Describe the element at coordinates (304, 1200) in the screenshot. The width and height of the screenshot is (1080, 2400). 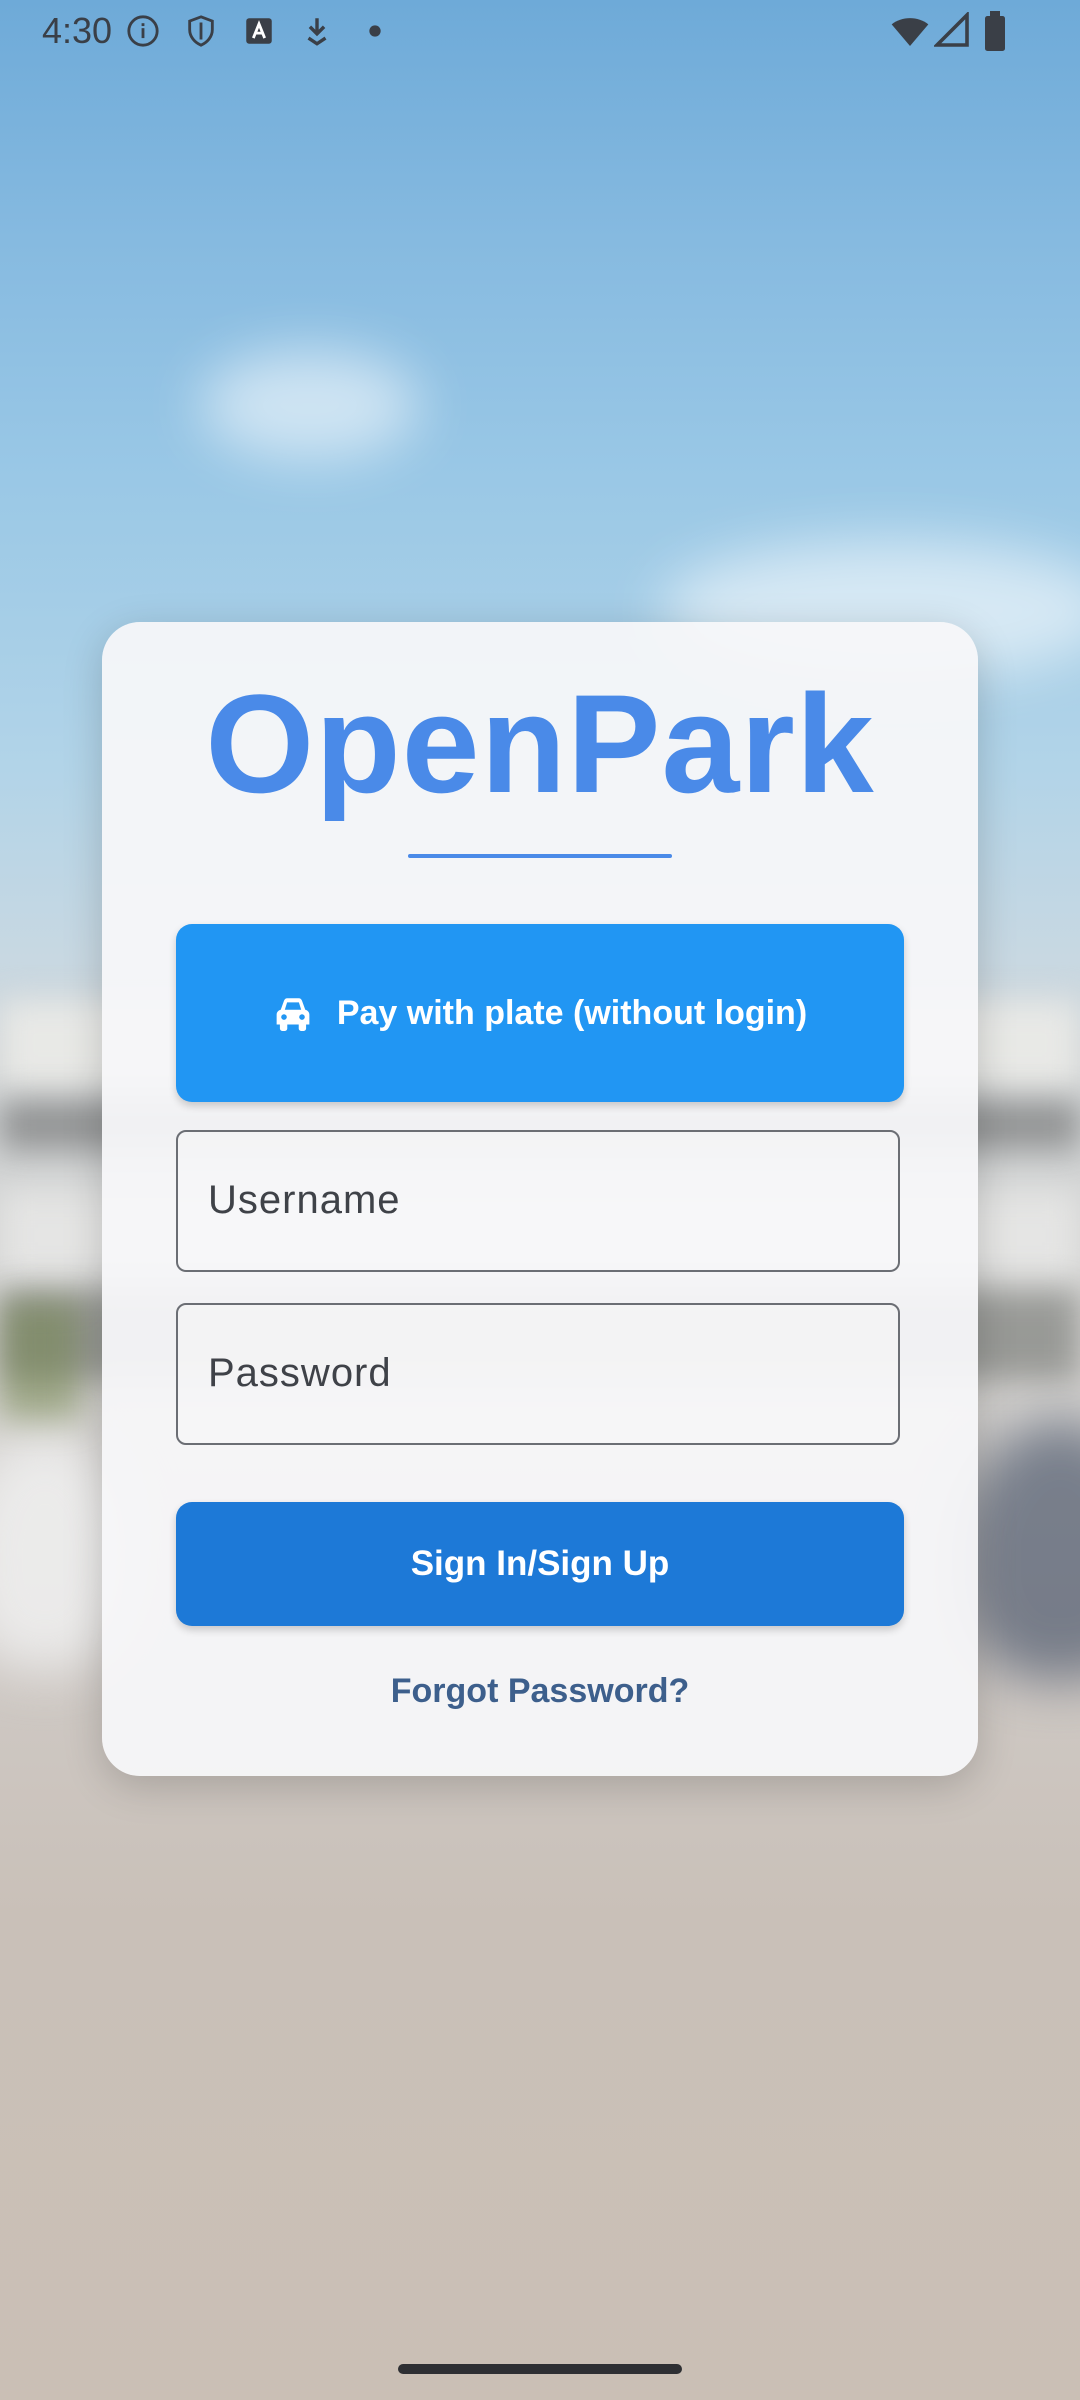
I see `username-placeholder: Username` at that location.